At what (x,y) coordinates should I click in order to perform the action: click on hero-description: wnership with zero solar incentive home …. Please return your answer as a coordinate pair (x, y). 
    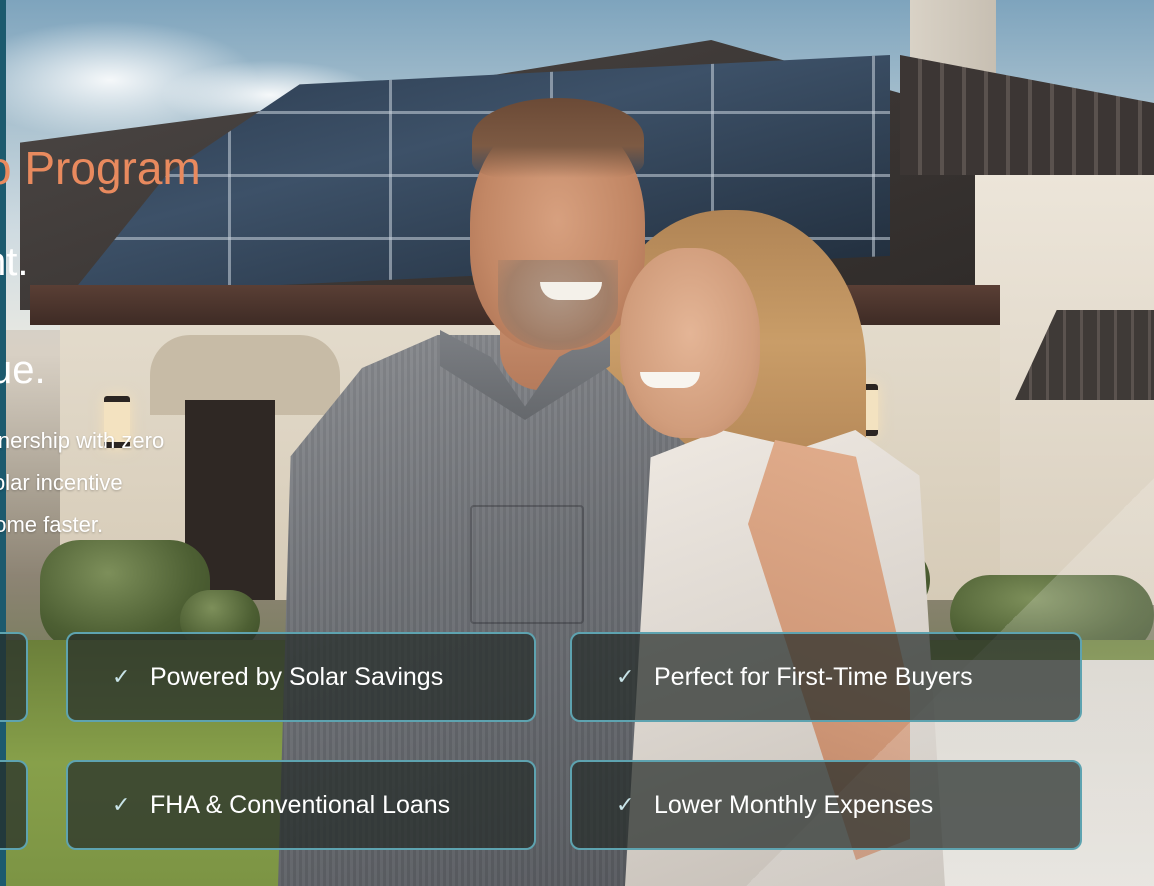
    Looking at the image, I should click on (191, 483).